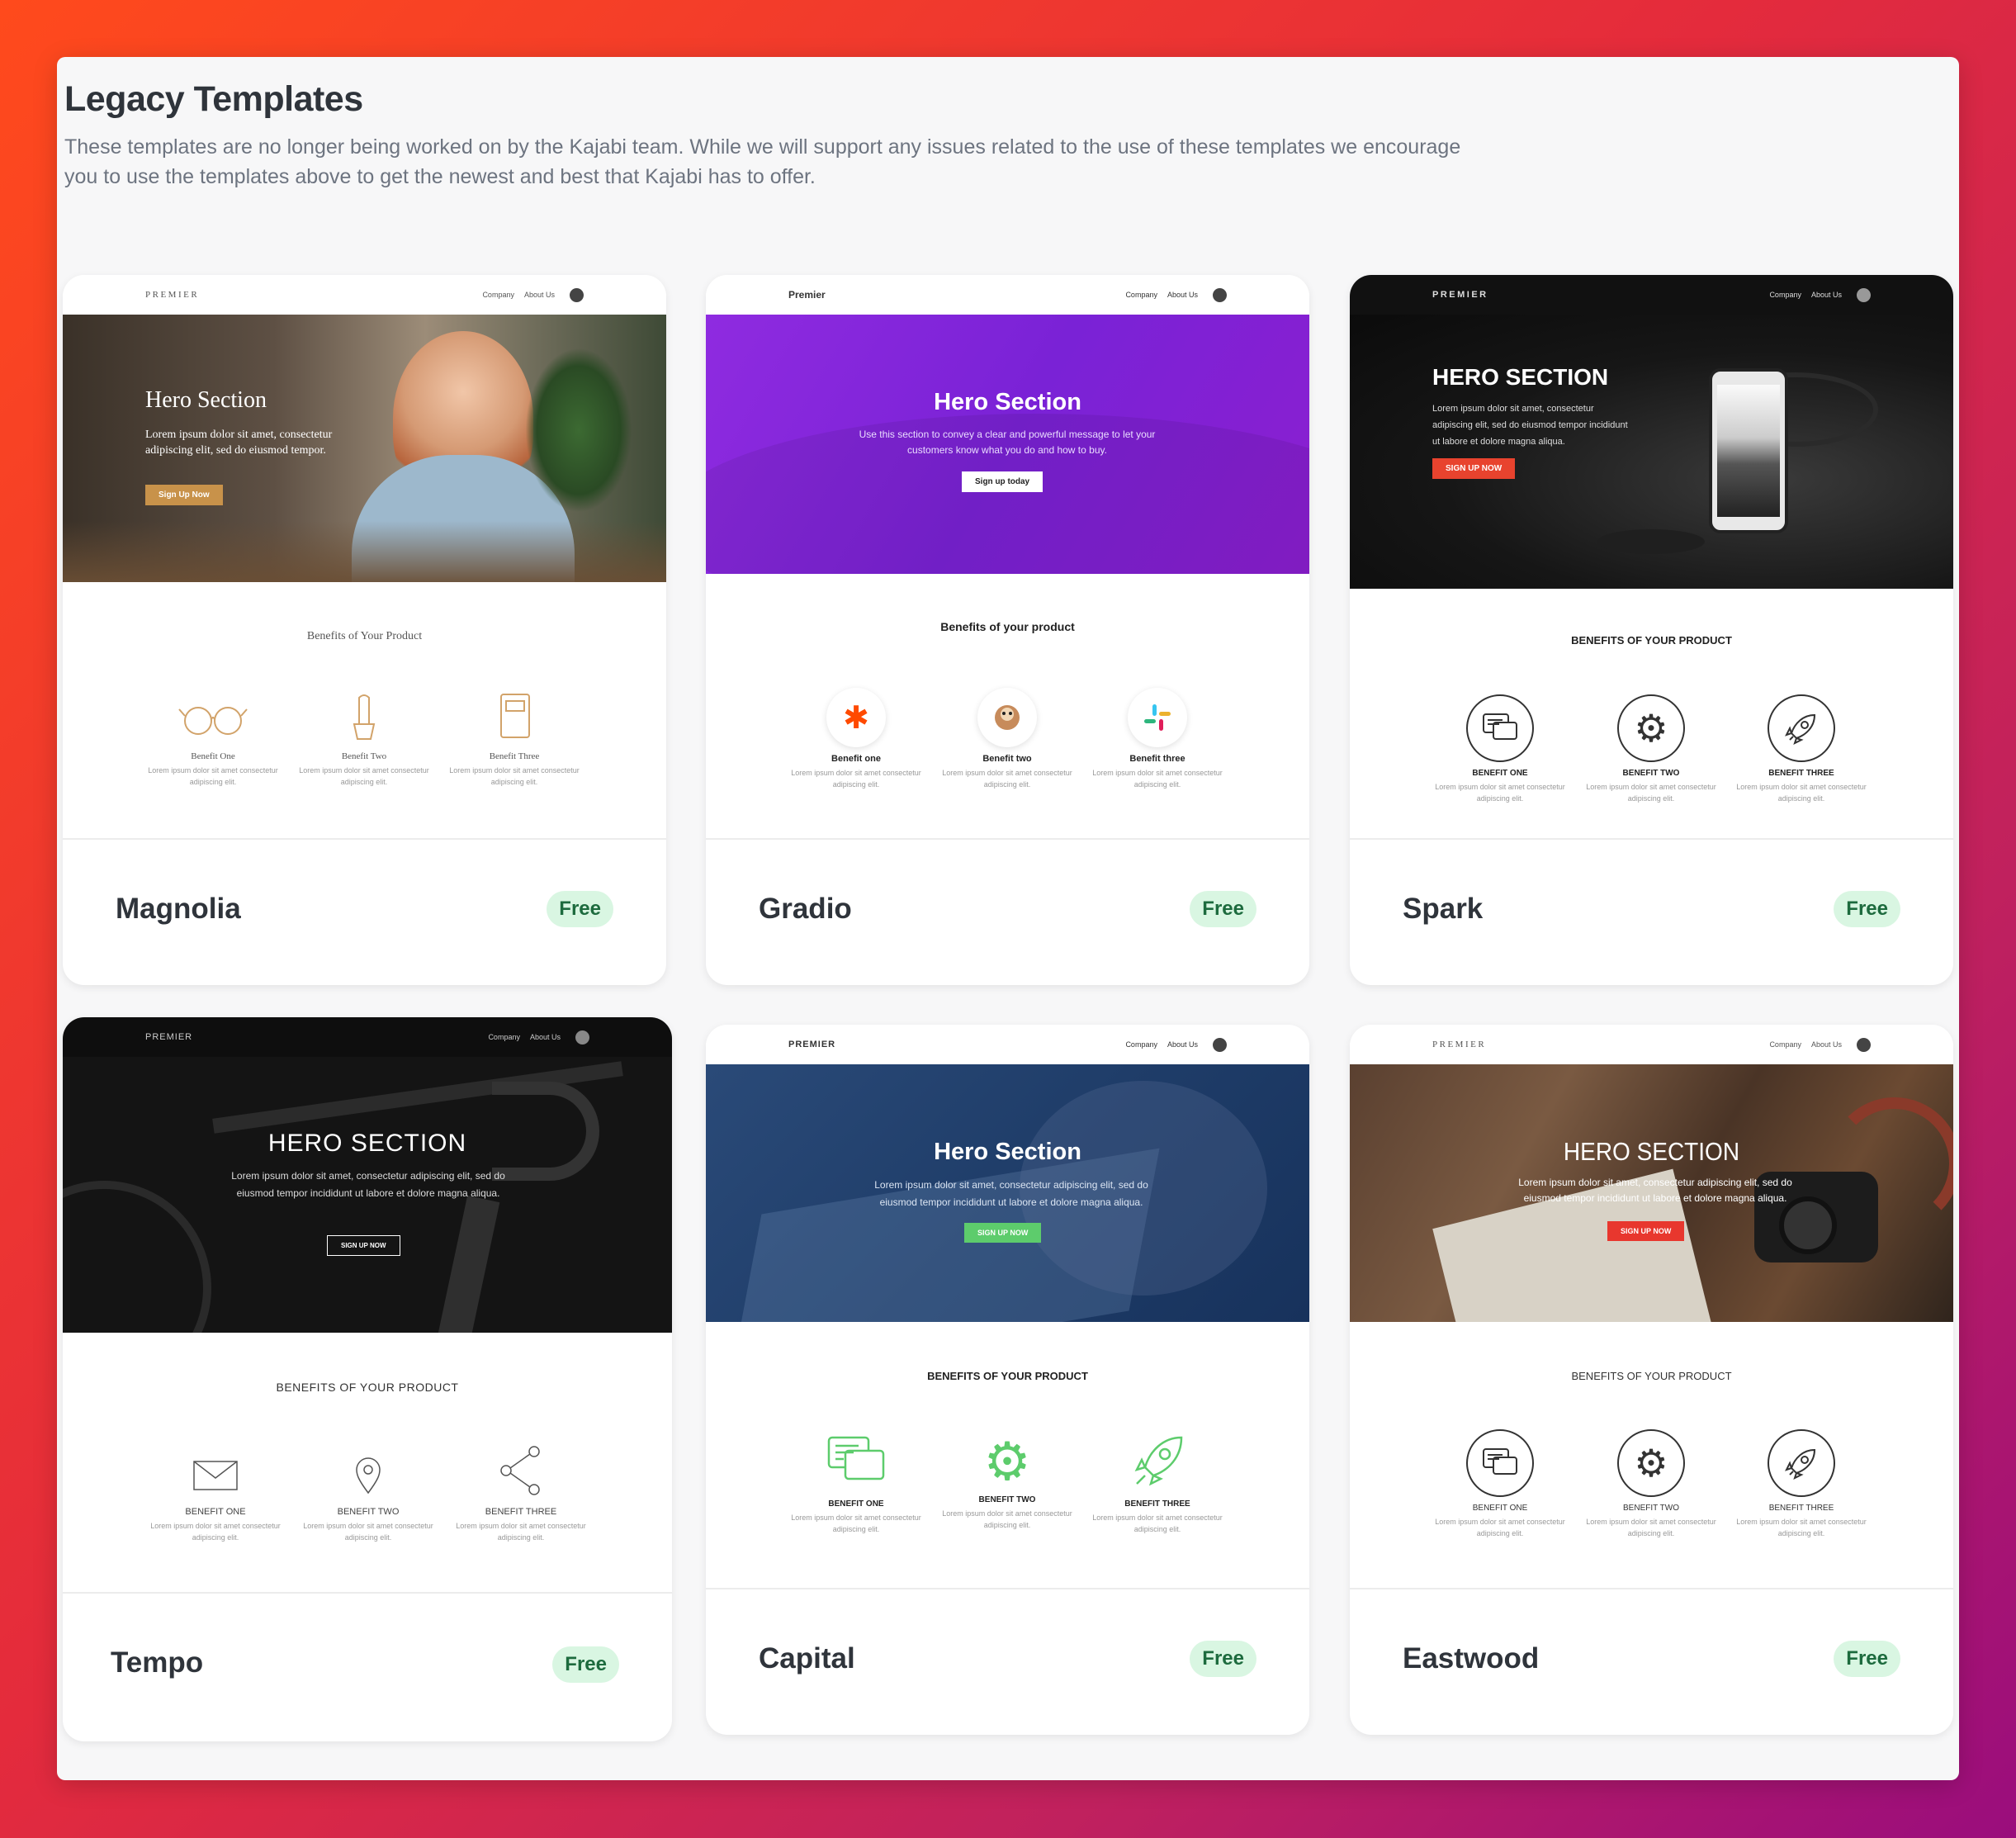  I want to click on page-title: Legacy Templates, so click(213, 99).